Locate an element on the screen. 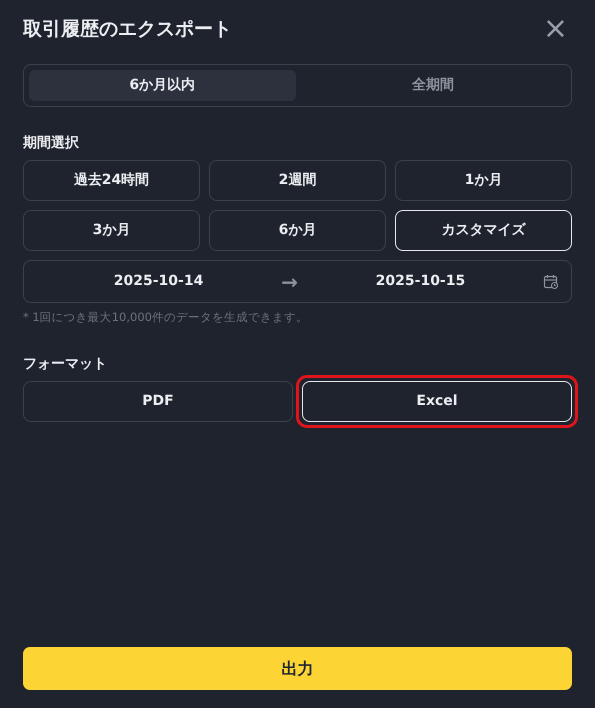 Image resolution: width=595 pixels, height=708 pixels. arrow-icon: → is located at coordinates (289, 281).